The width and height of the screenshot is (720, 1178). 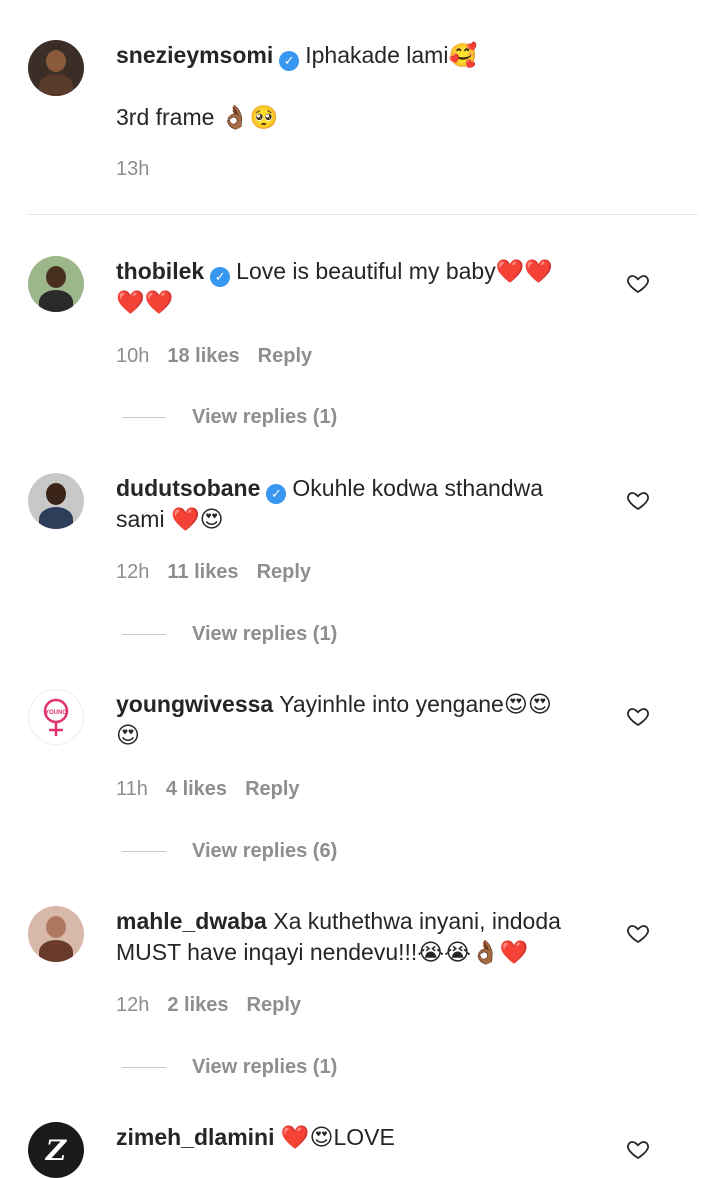 What do you see at coordinates (337, 1137) in the screenshot?
I see `comment-text: ❤️😍LOVE` at bounding box center [337, 1137].